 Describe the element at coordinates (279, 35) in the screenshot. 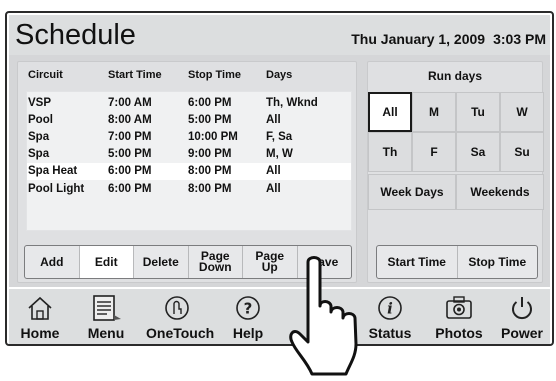

I see `header-bar: Schedule Thu January 1, 2009 3:03 PM` at that location.